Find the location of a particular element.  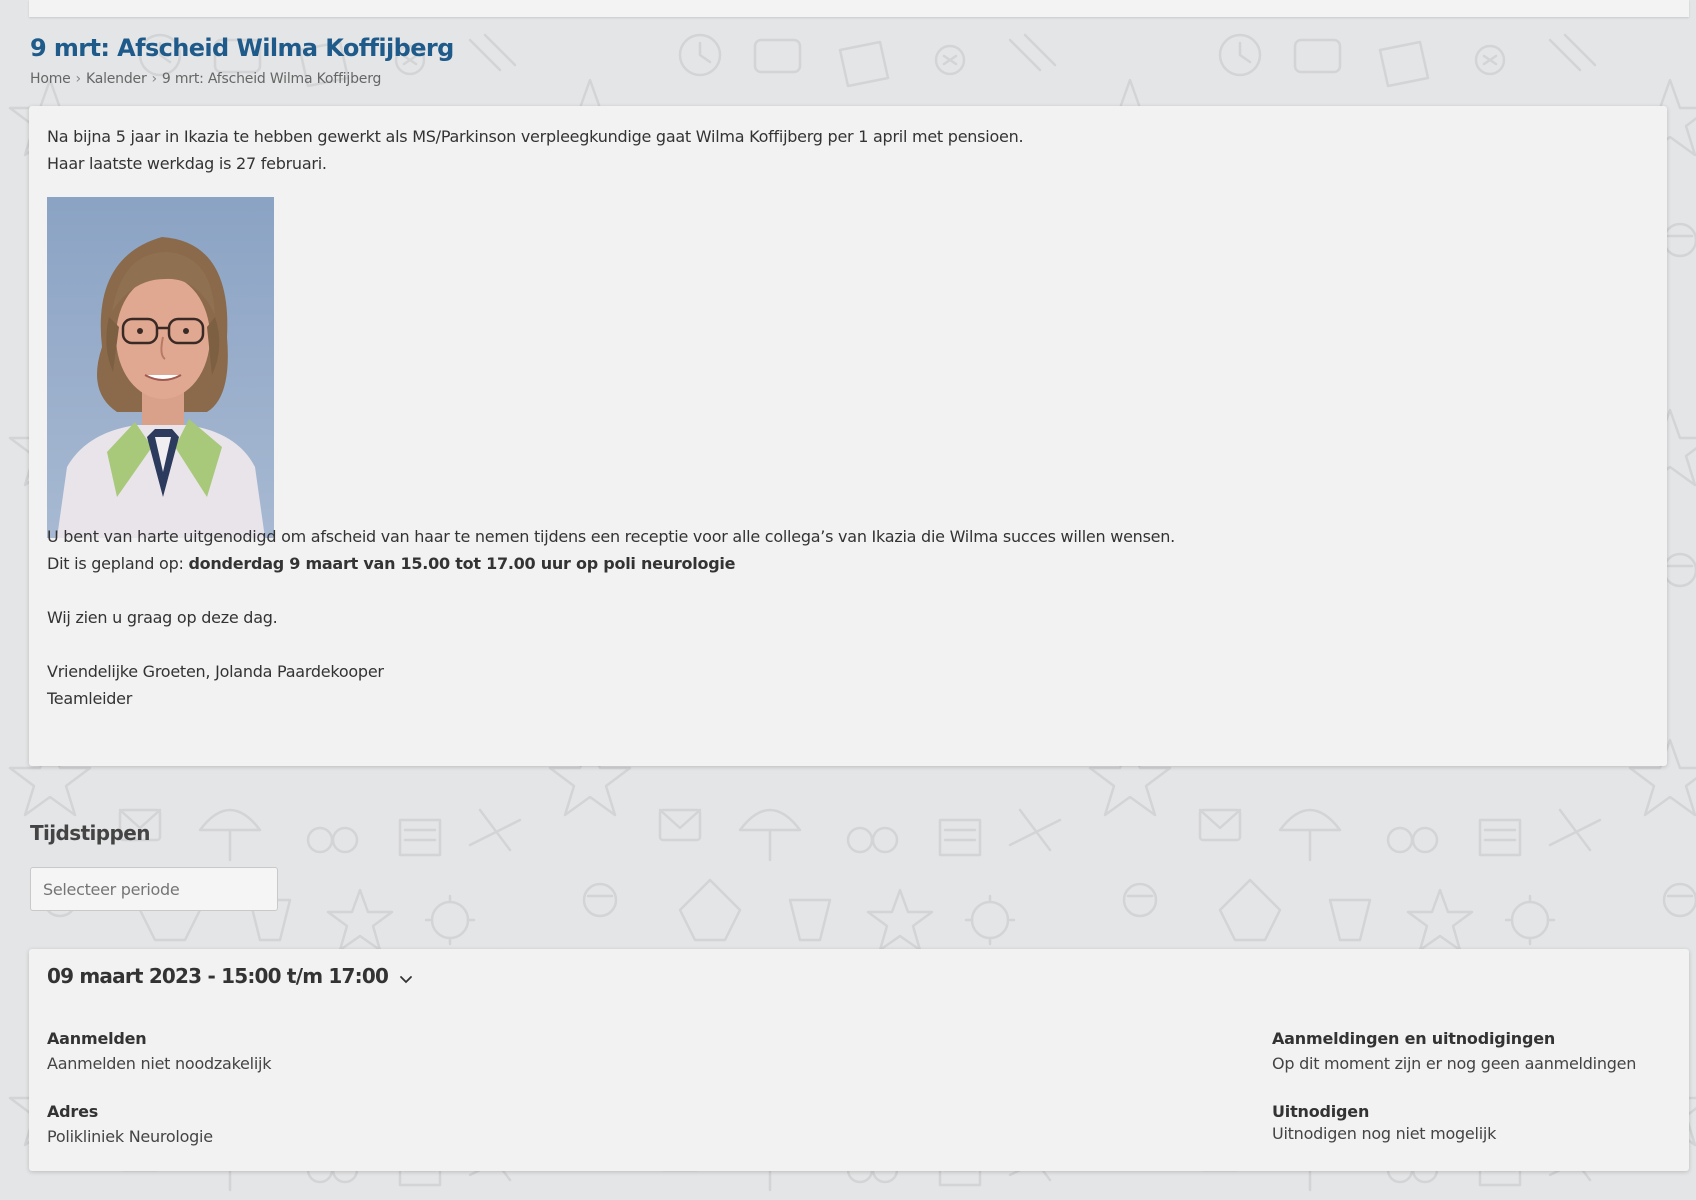

period-select-input is located at coordinates (154, 889).